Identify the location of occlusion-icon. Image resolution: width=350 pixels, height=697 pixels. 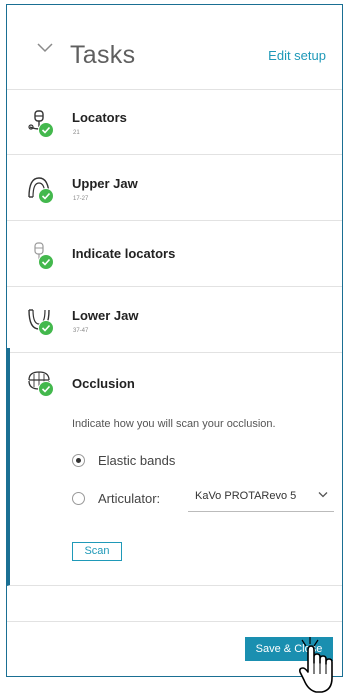
(42, 384).